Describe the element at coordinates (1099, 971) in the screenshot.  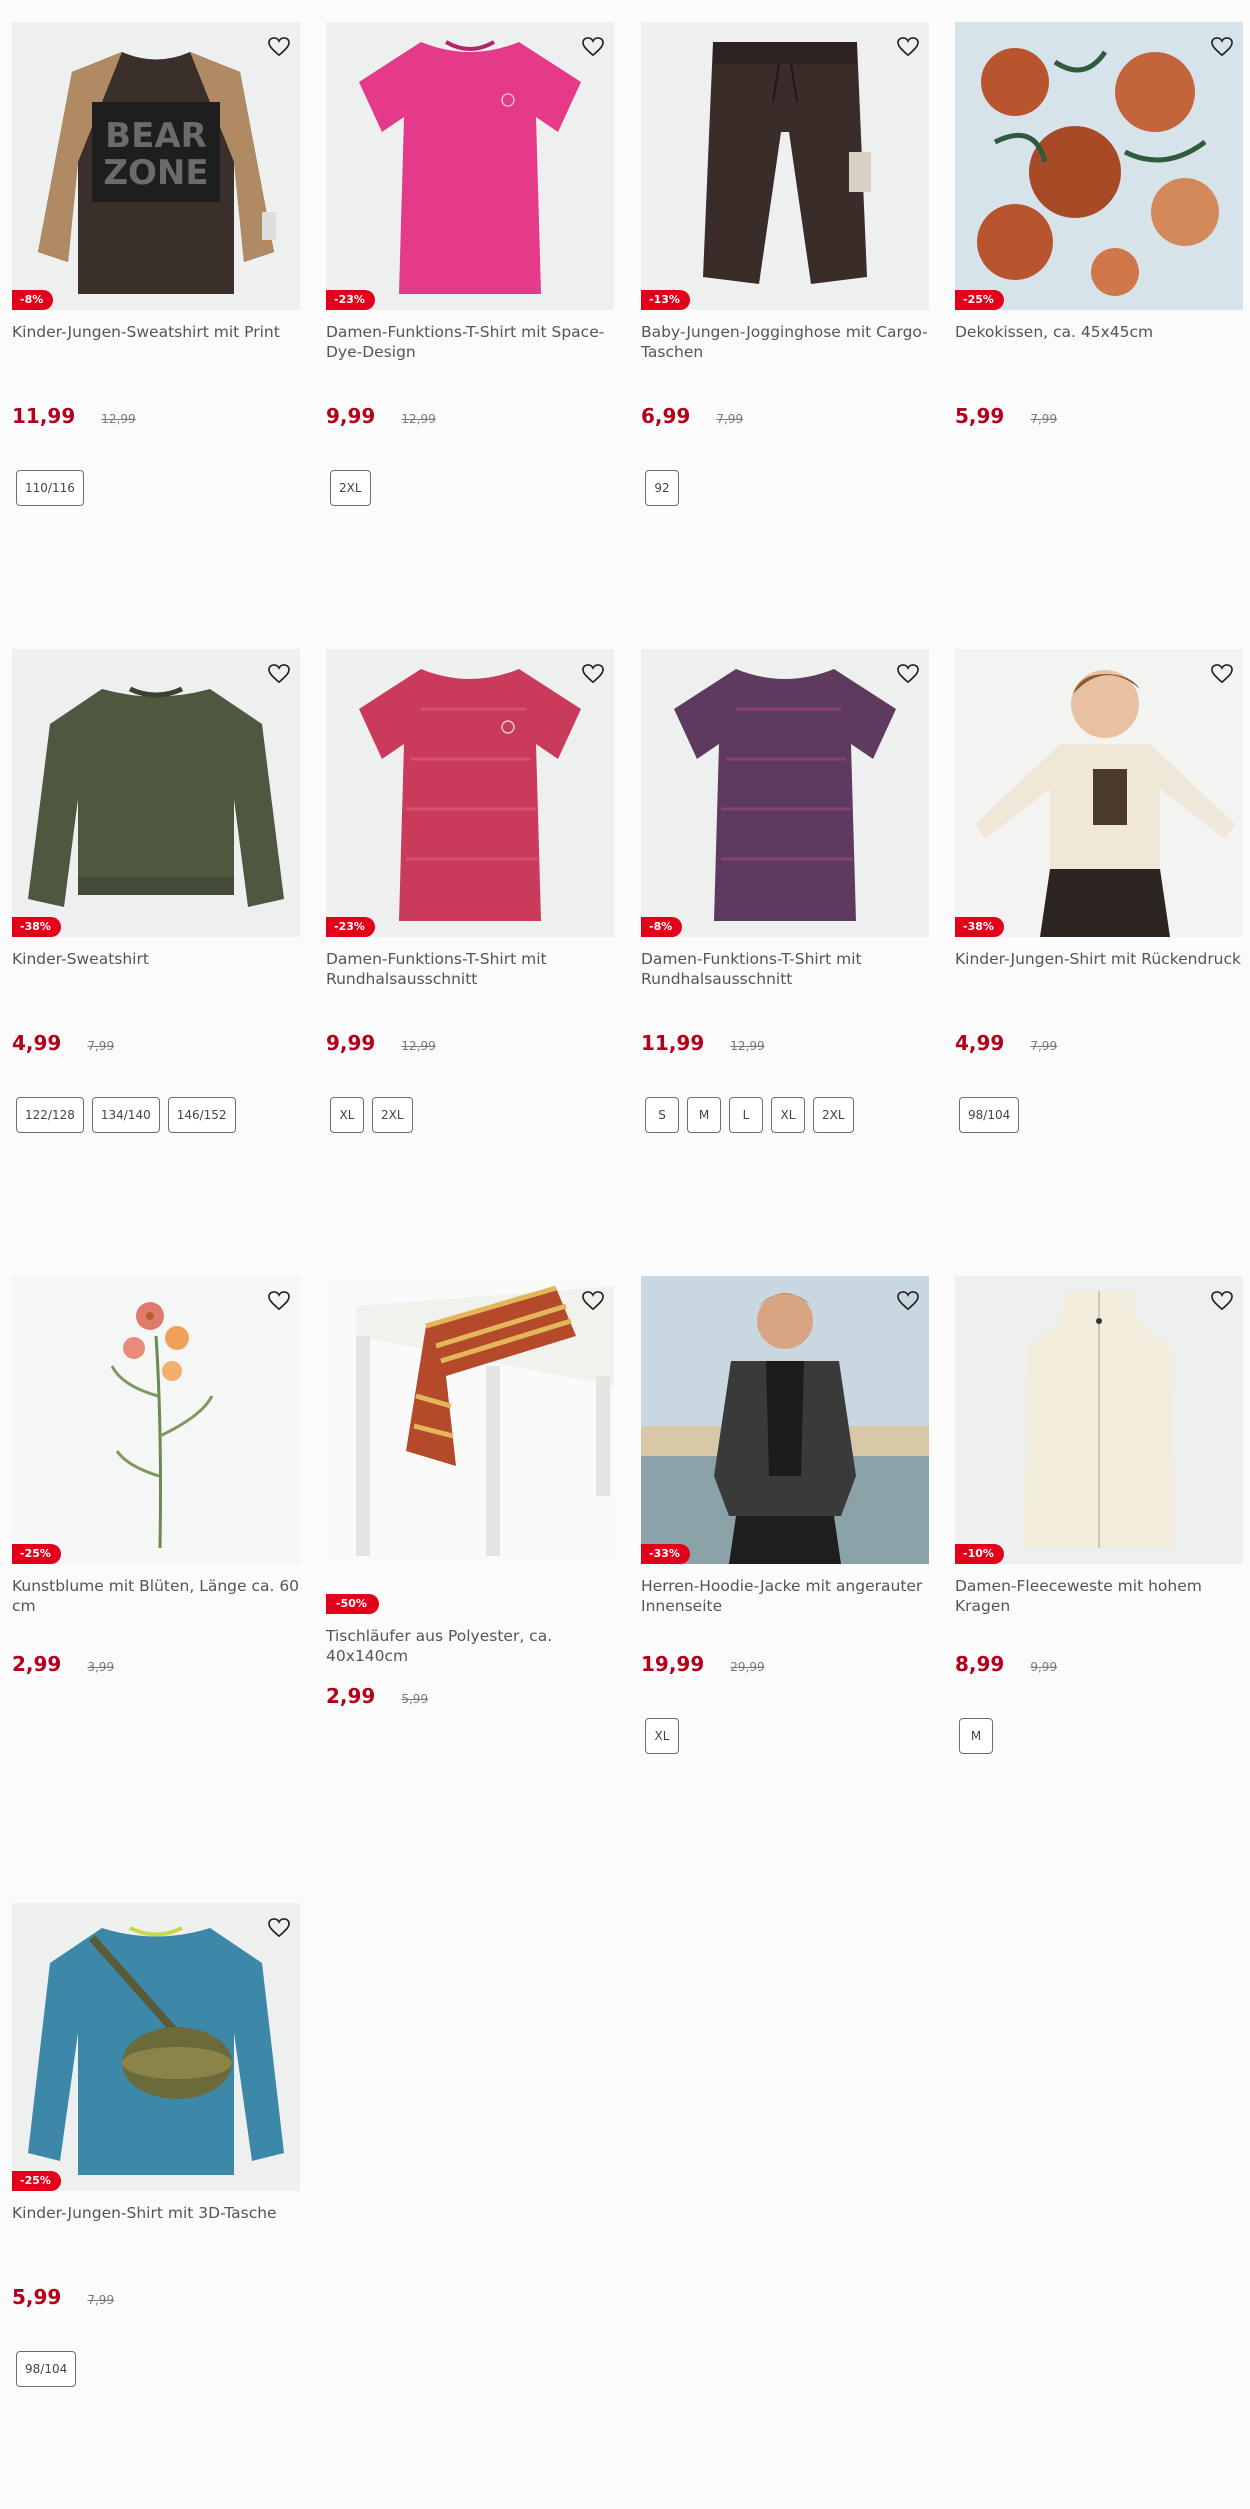
I see `product-title: Kinder-Jungen-Shirt mit Rückendruck` at that location.